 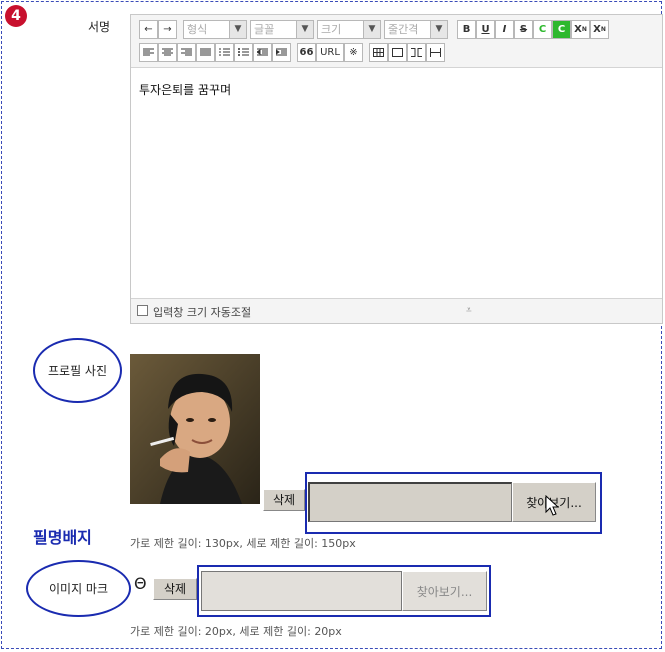 I want to click on row-icon, so click(x=435, y=52).